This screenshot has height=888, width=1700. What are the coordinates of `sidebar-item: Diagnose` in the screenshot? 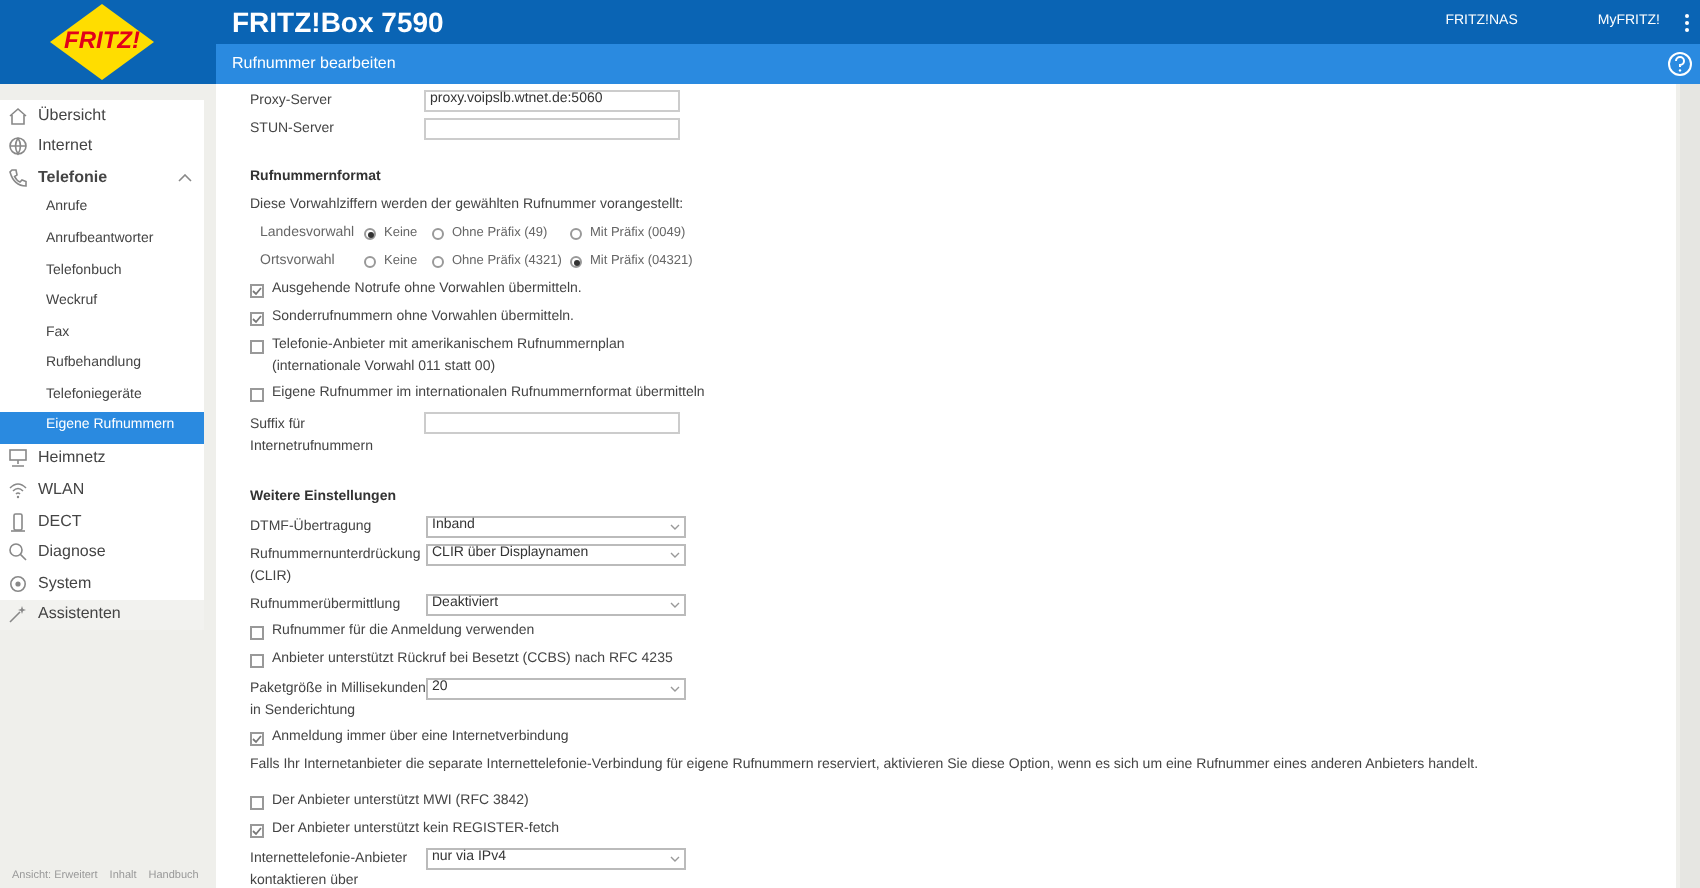 It's located at (102, 552).